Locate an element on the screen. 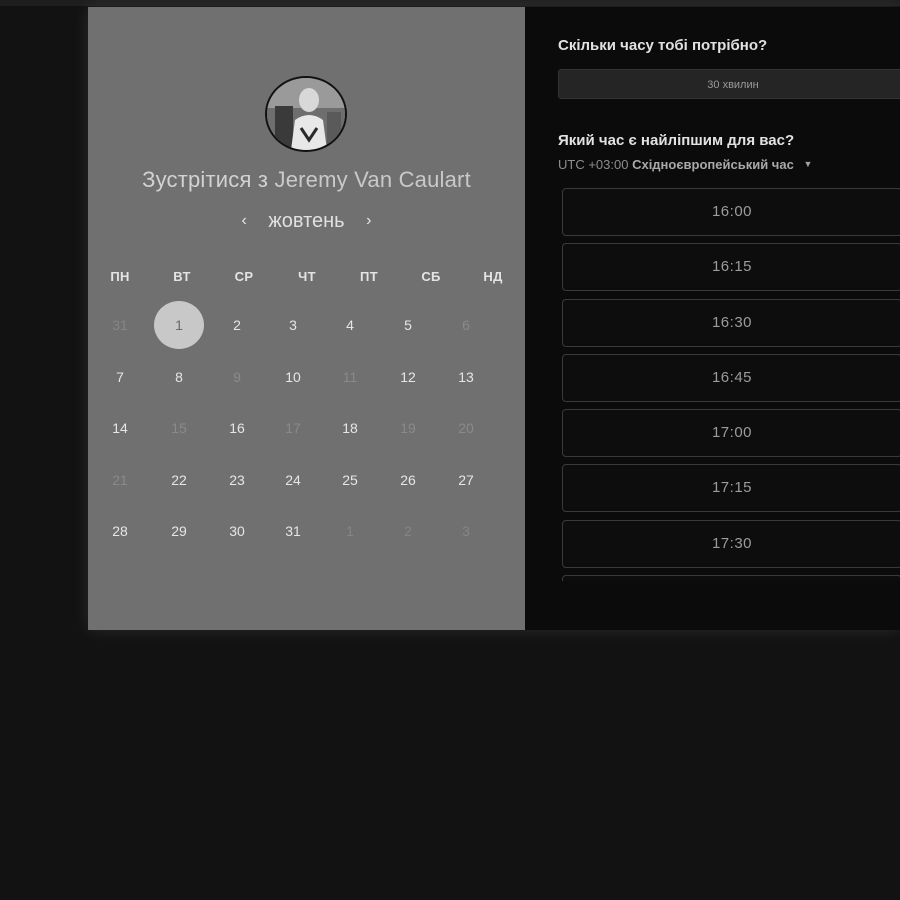  timezone-name: Східноєвропейський час is located at coordinates (713, 164).